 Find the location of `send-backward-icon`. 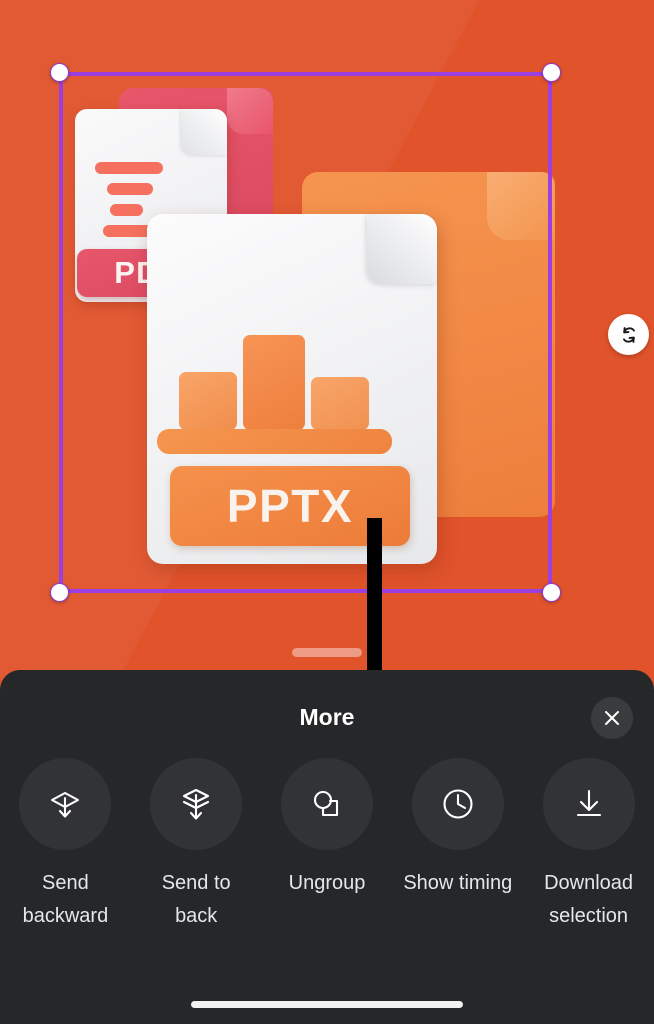

send-backward-icon is located at coordinates (65, 804).